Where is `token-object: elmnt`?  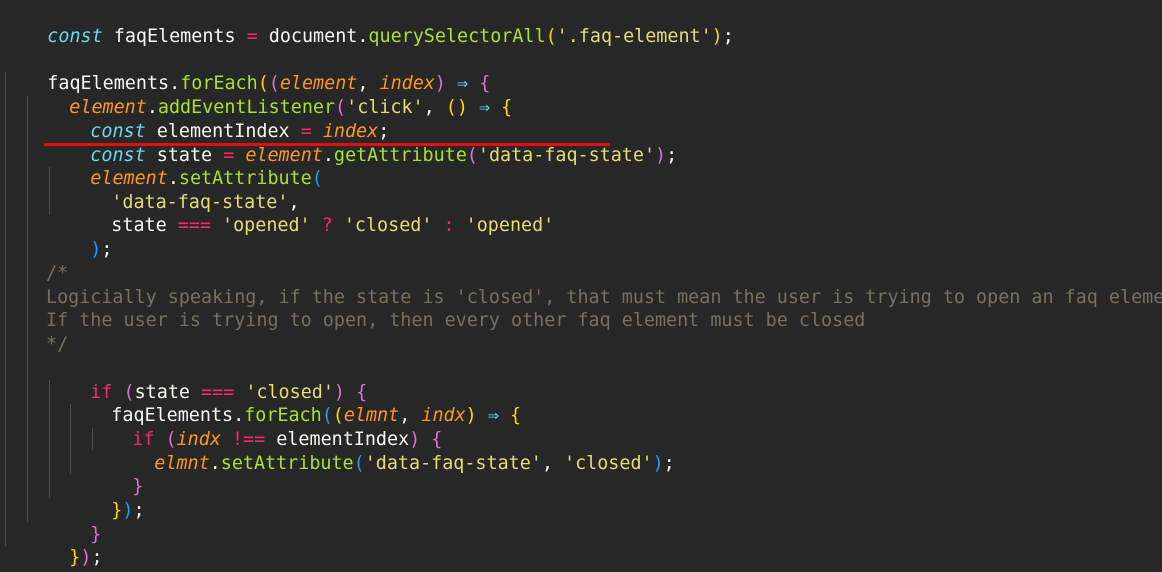 token-object: elmnt is located at coordinates (182, 463).